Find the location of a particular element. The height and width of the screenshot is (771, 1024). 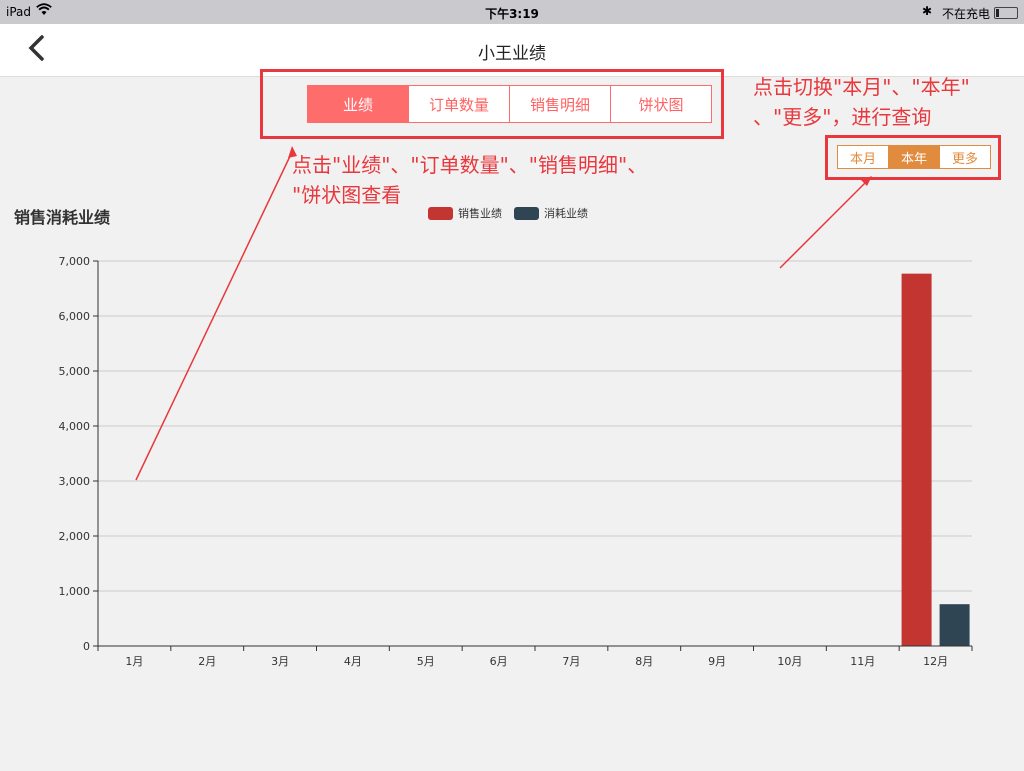

tab-sales-detail: 销售明细 is located at coordinates (560, 104).